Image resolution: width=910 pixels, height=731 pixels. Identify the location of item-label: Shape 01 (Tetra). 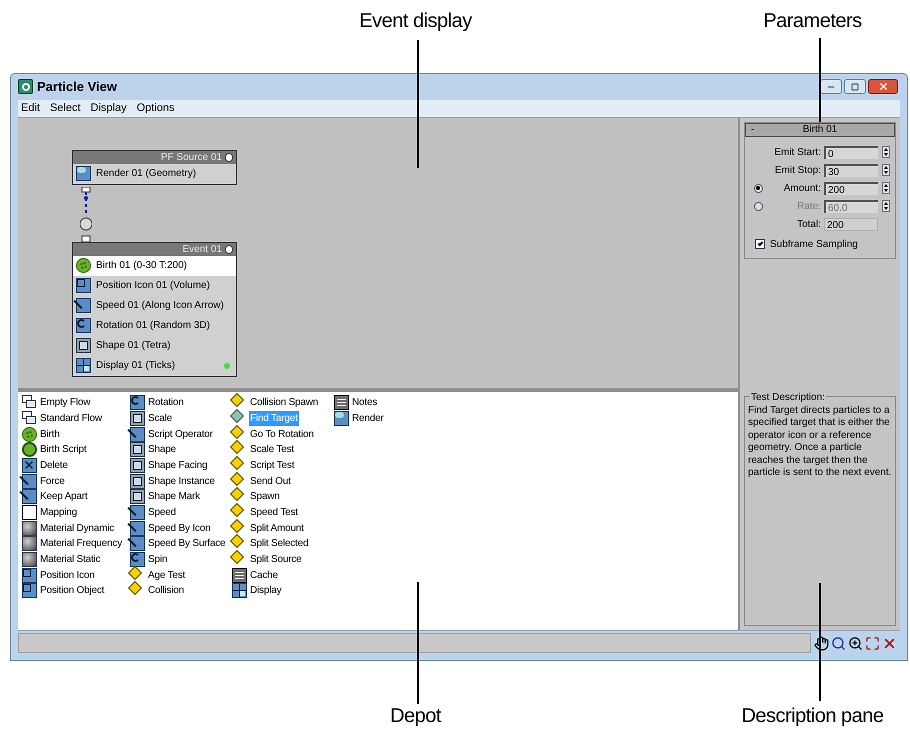
(133, 346).